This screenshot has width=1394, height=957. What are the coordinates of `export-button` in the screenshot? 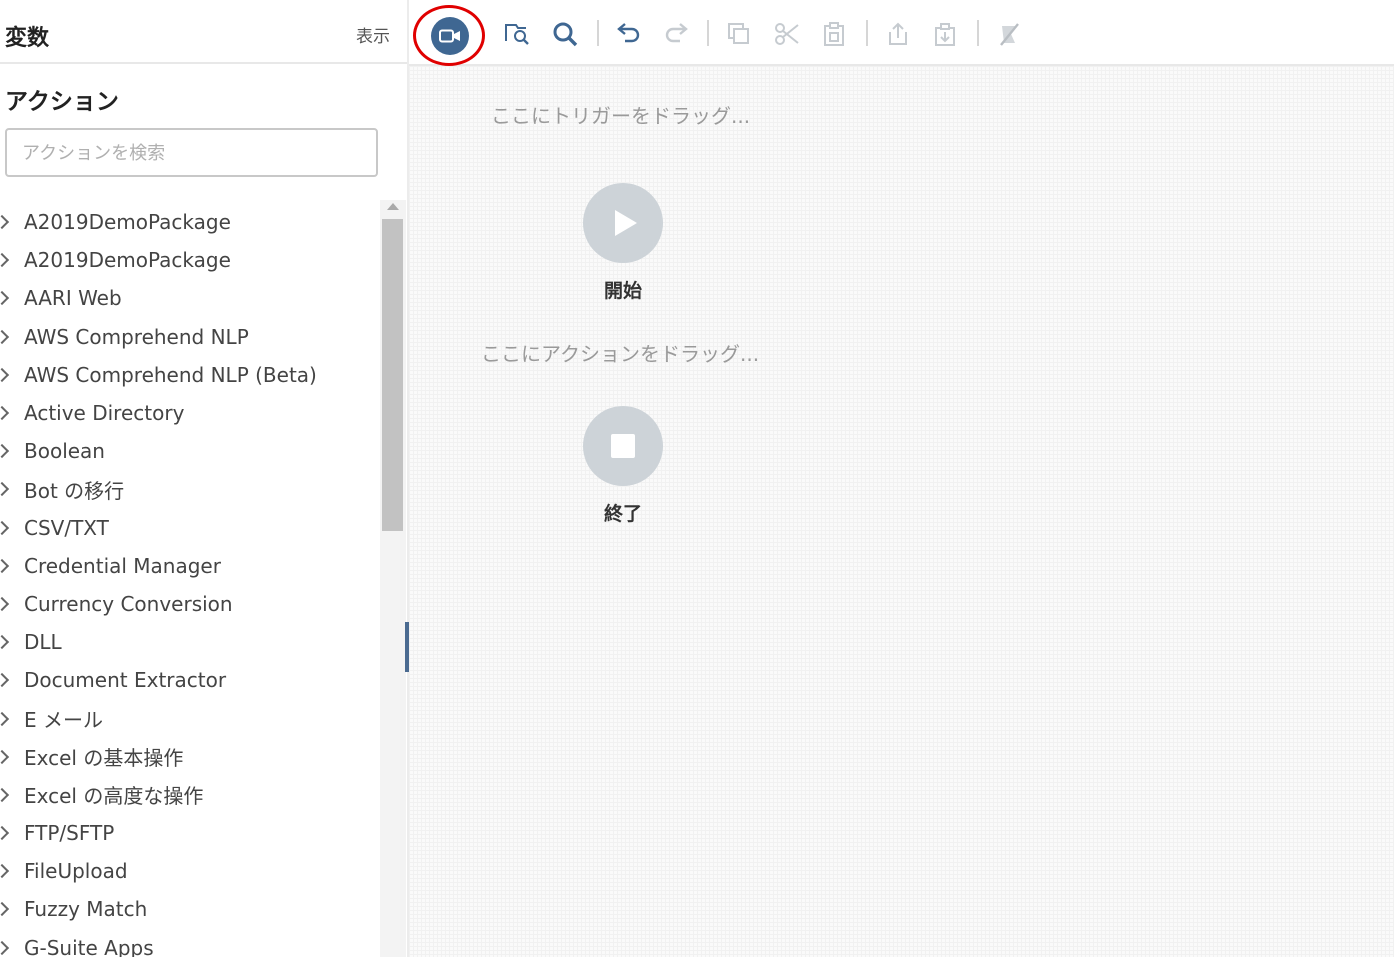 It's located at (898, 34).